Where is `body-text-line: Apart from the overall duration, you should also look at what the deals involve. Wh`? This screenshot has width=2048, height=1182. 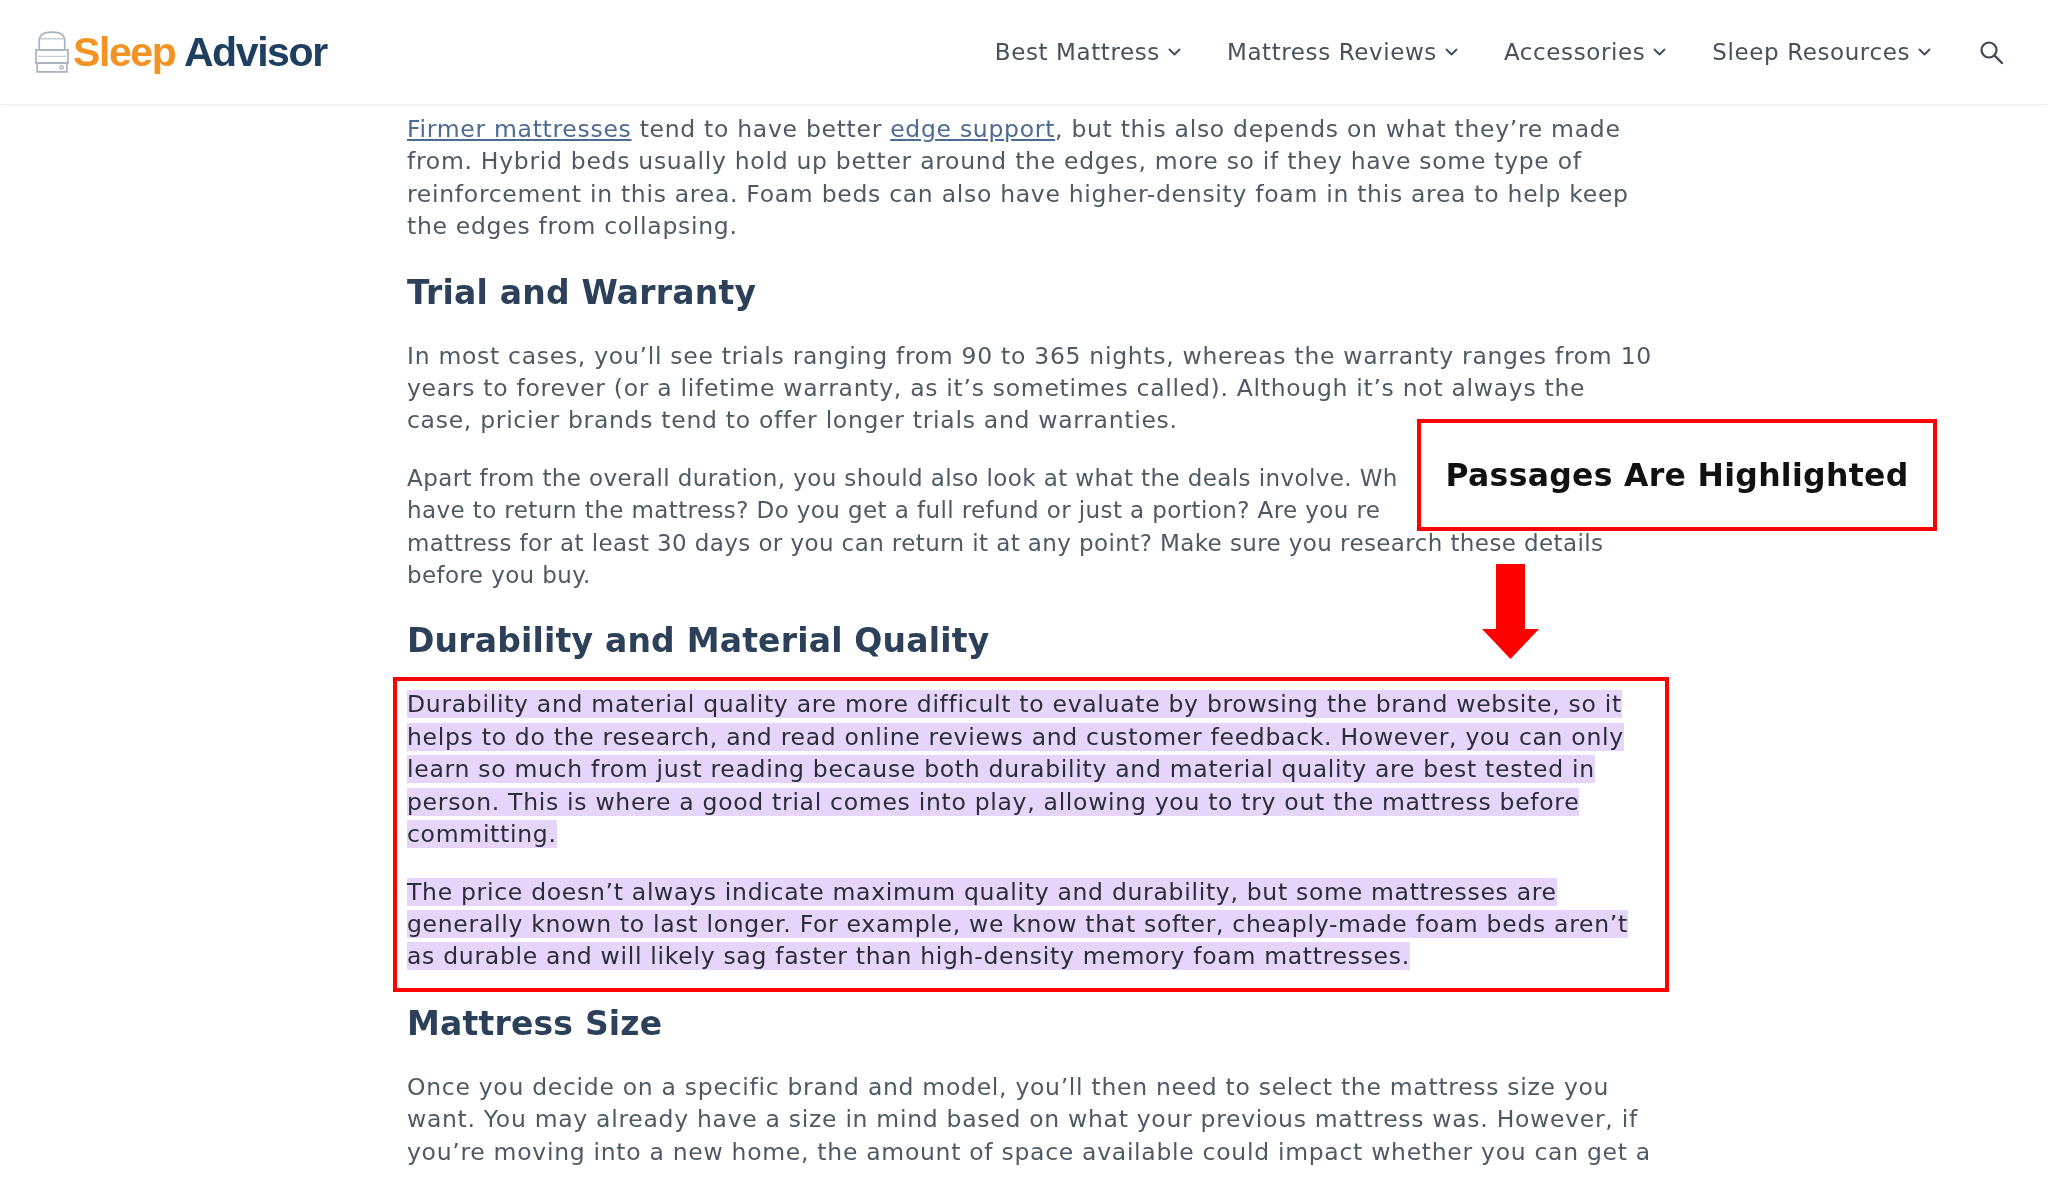
body-text-line: Apart from the overall duration, you should also look at what the deals involve. Wh is located at coordinates (902, 478).